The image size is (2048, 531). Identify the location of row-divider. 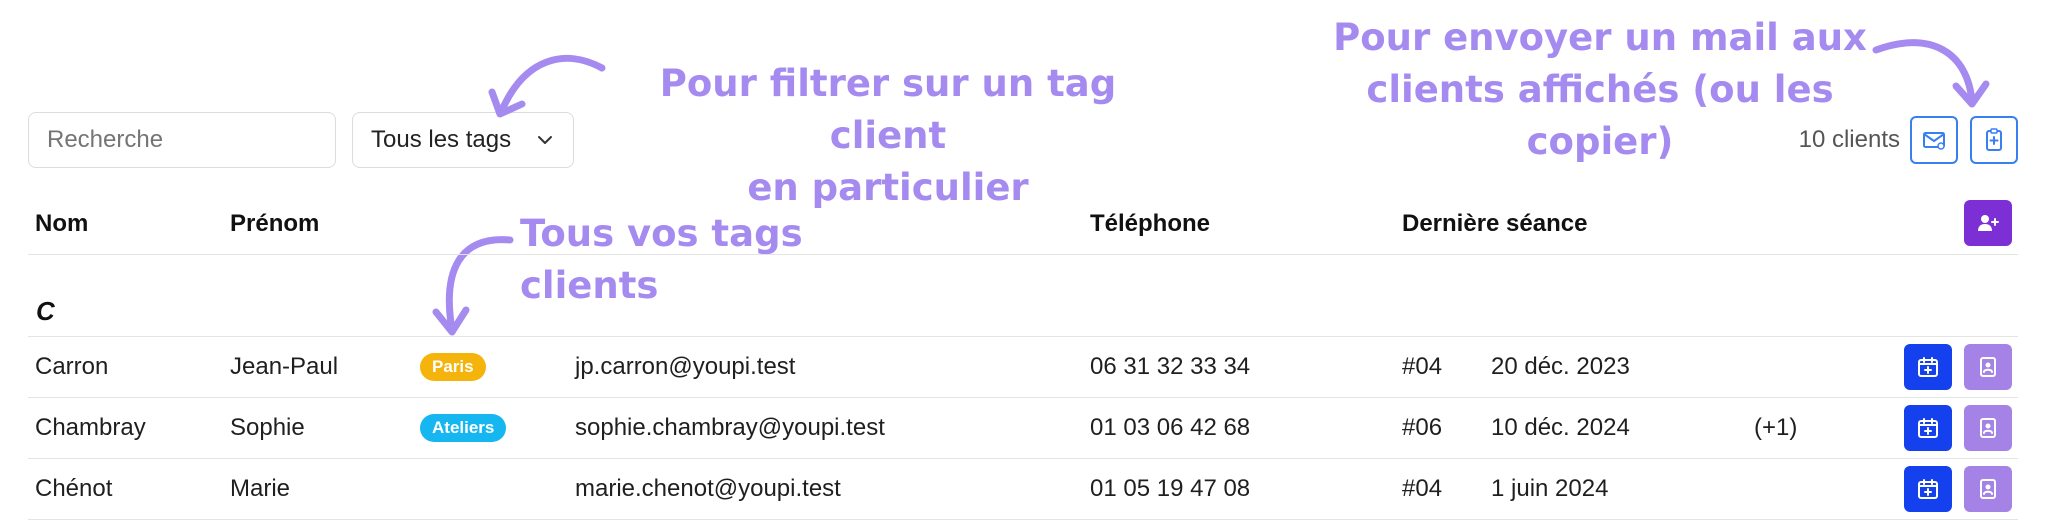
(1023, 519).